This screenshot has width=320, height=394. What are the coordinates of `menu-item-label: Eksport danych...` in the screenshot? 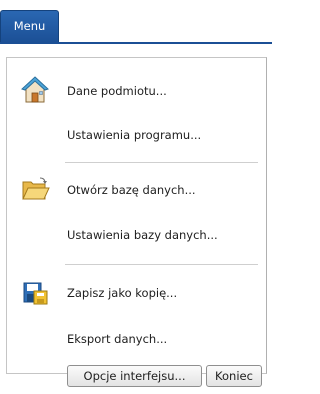 It's located at (117, 339).